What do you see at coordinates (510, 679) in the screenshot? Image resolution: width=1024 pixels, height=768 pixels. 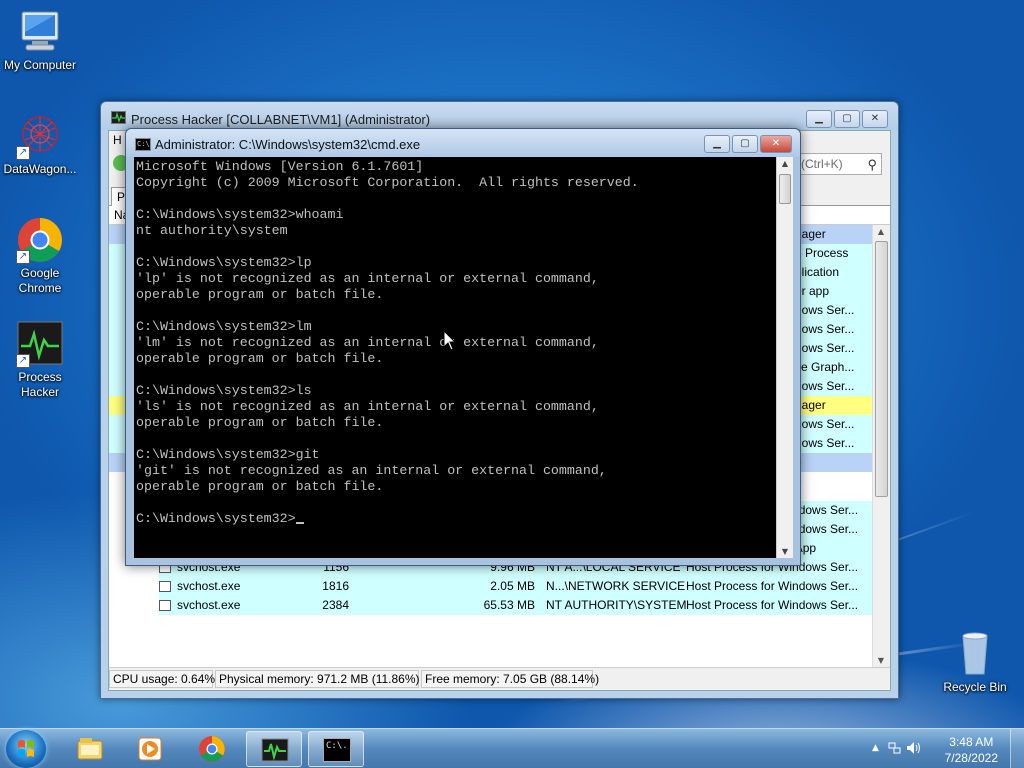 I see `status-free-memory: Free memory: 7.05 GB (88.14%)` at bounding box center [510, 679].